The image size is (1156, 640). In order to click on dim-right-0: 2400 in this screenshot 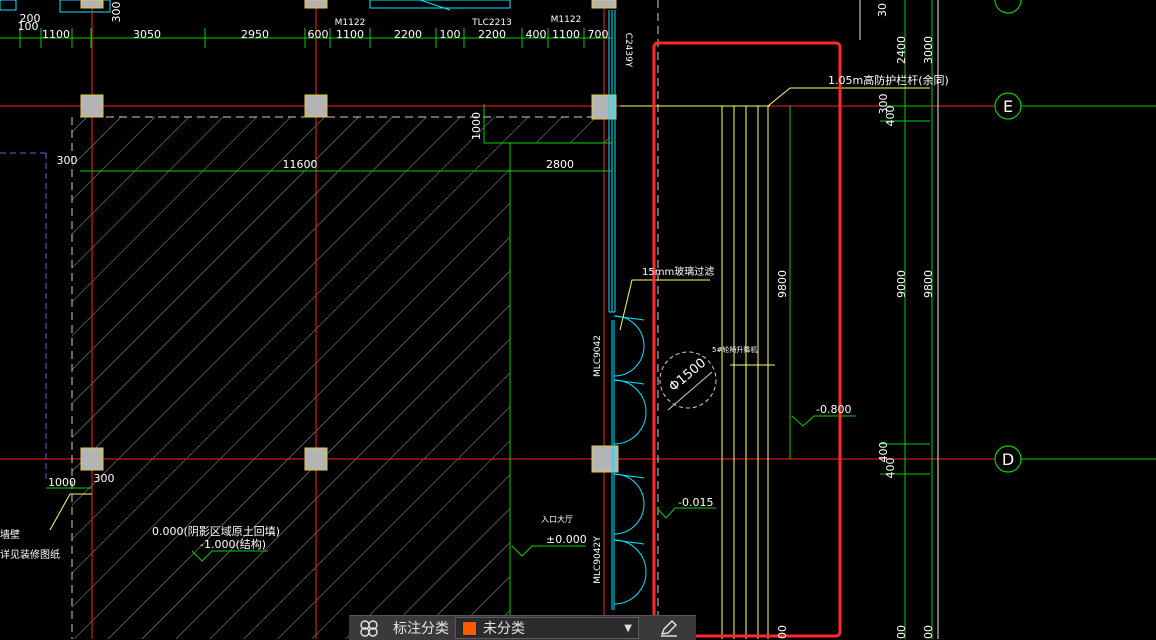, I will do `click(901, 50)`.